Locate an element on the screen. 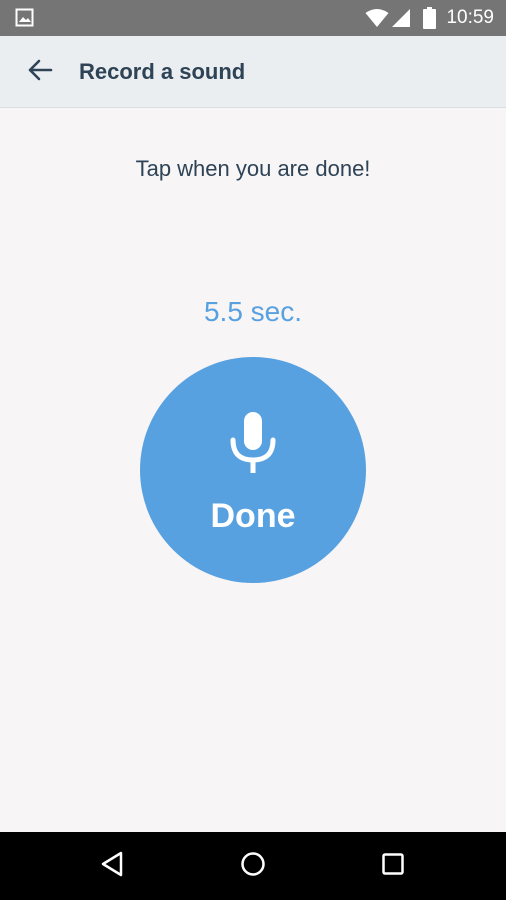 Image resolution: width=506 pixels, height=900 pixels. navigation-bar is located at coordinates (253, 866).